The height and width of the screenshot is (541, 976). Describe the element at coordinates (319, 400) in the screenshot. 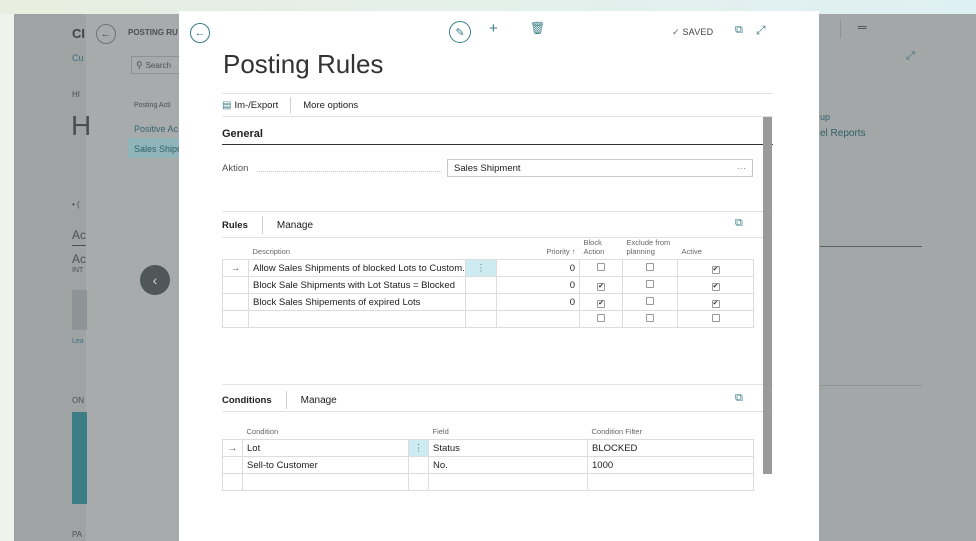

I see `conditions-manage-tab: Manage` at that location.